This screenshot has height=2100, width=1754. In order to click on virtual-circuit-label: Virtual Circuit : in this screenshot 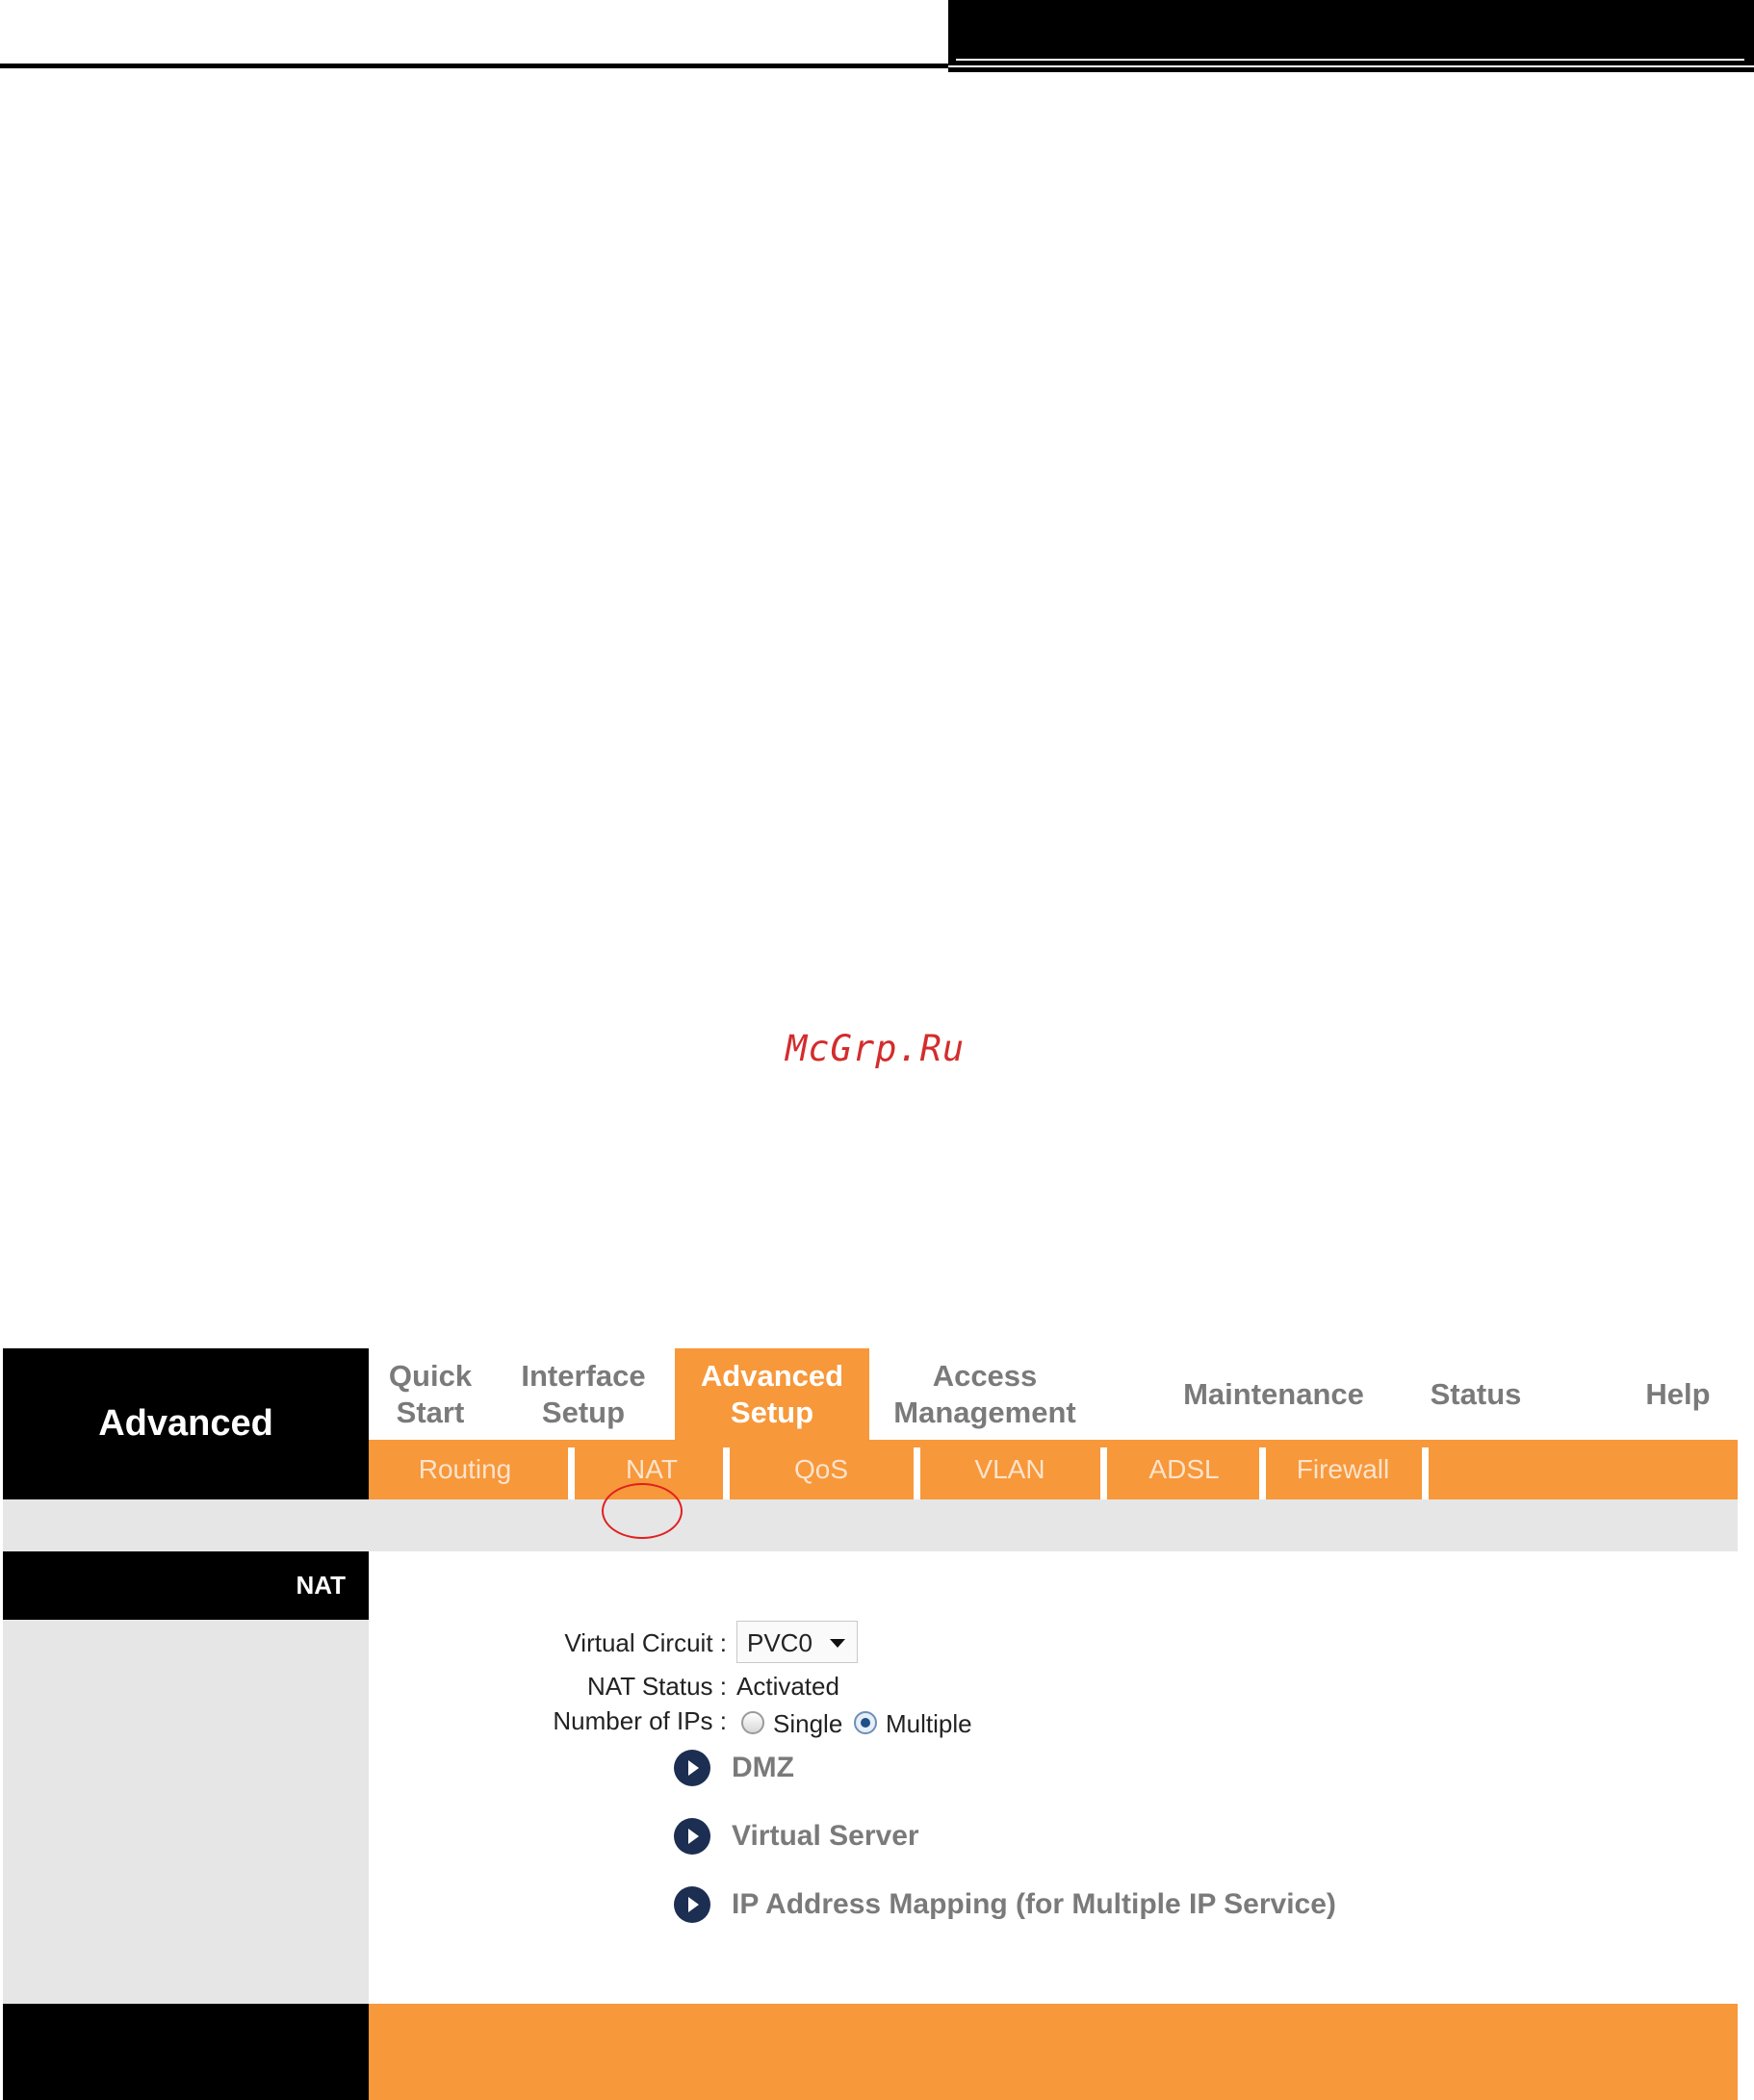, I will do `click(646, 1642)`.